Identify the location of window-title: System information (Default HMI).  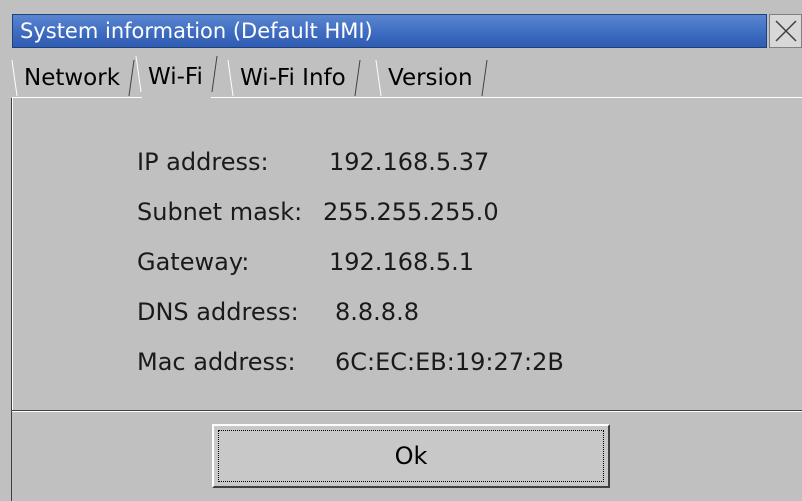
(196, 31).